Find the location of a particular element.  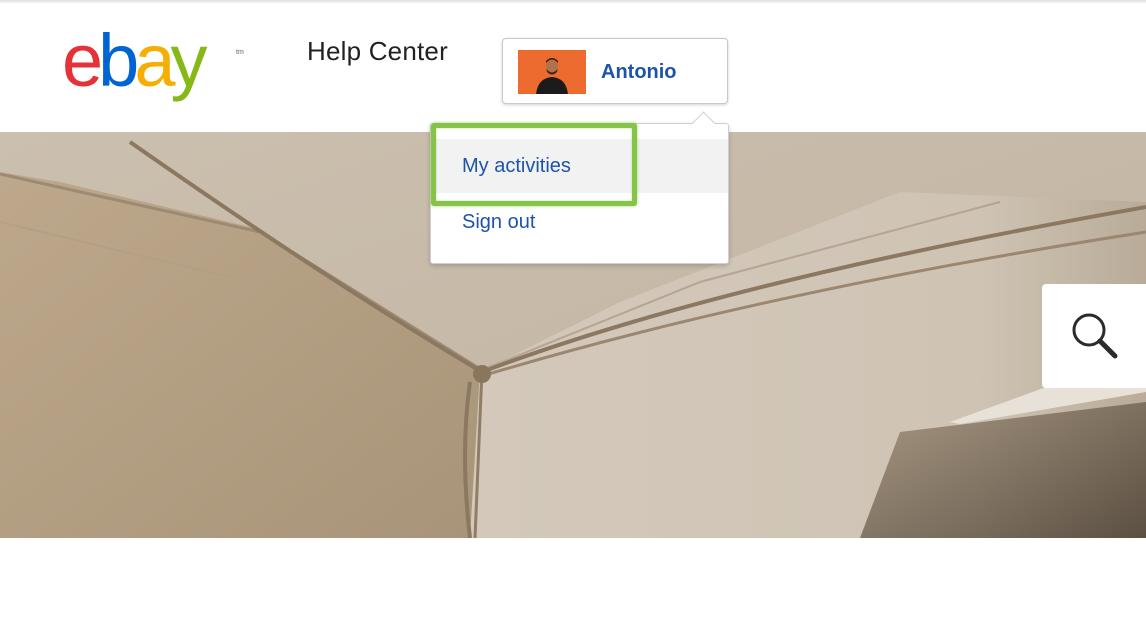

user-name: Antonio is located at coordinates (639, 72).